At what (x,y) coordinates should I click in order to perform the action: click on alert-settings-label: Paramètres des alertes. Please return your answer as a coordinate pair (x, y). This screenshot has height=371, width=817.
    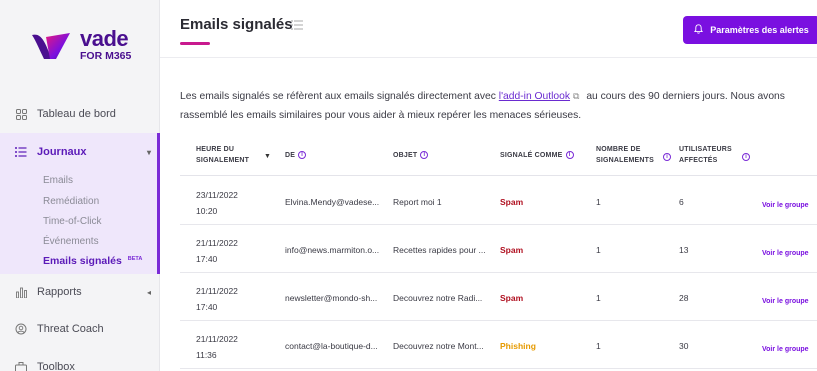
    Looking at the image, I should click on (759, 30).